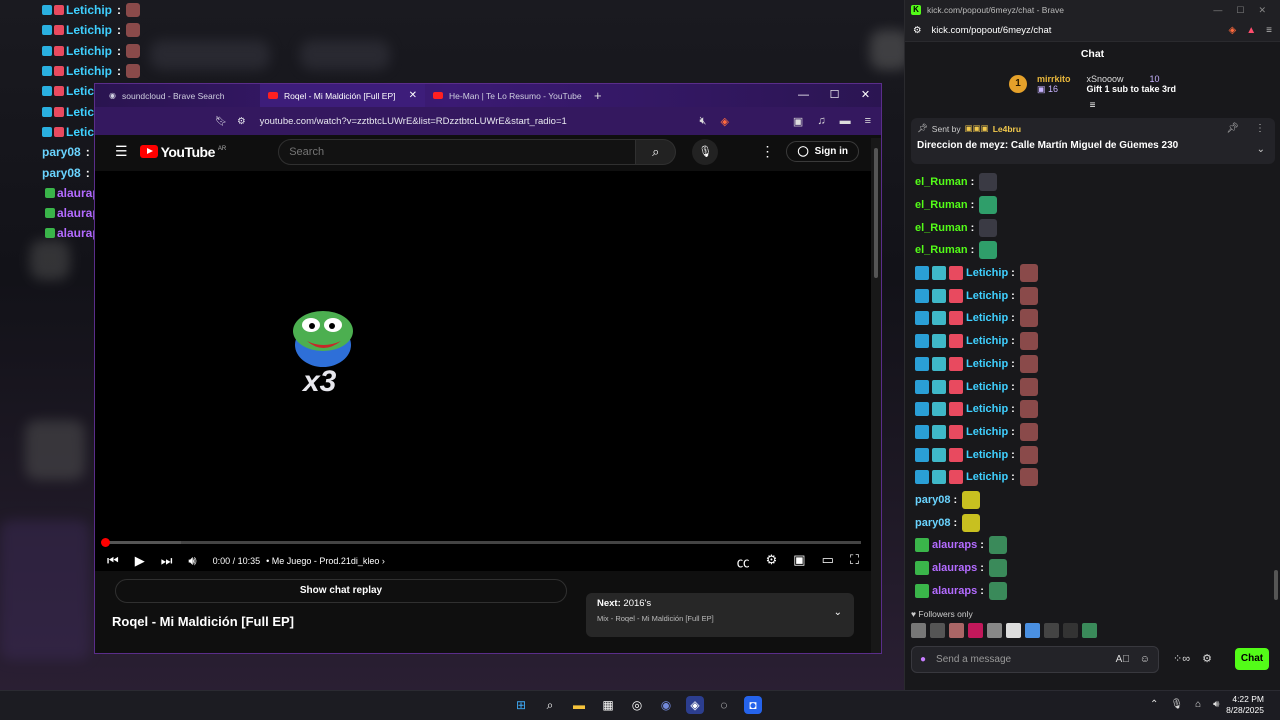 The height and width of the screenshot is (720, 1280). I want to click on tab-brave-search: ◉ soundcloud - Brave Search, so click(177, 95).